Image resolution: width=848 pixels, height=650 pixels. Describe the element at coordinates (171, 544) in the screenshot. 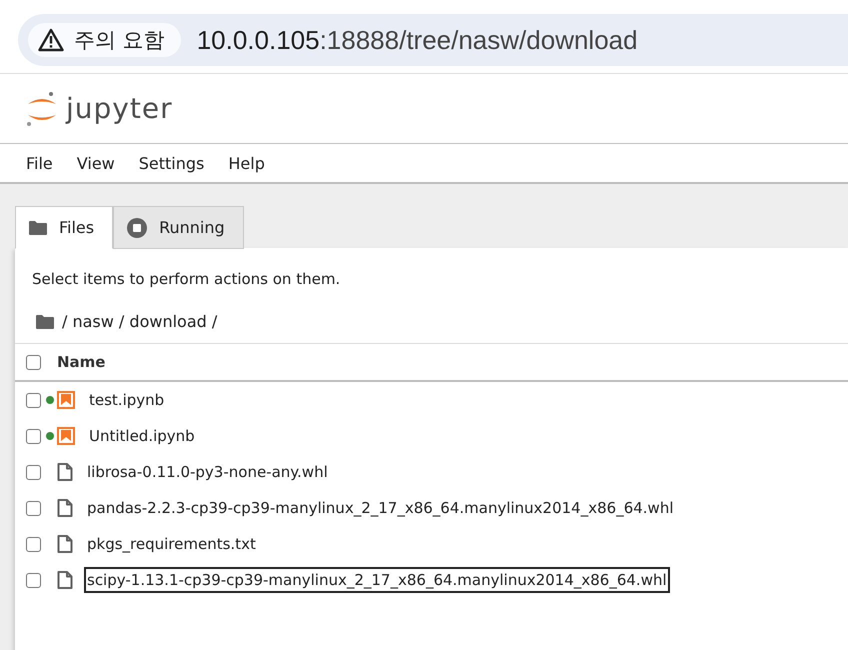

I see `file-name: pkgs_requirements.txt` at that location.